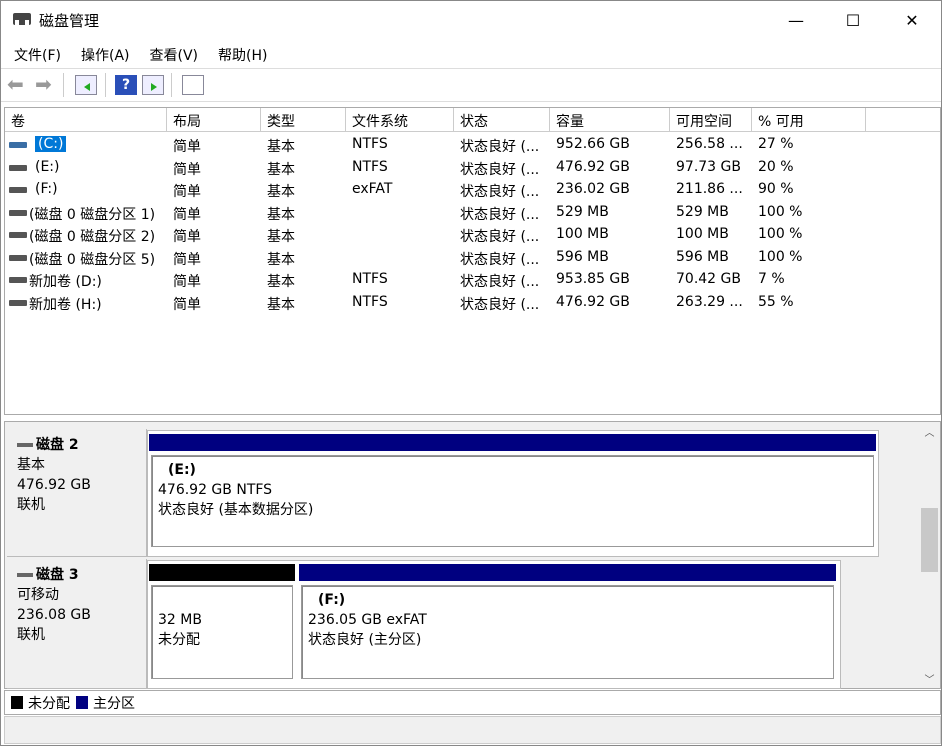 The height and width of the screenshot is (746, 942). What do you see at coordinates (99, 54) in the screenshot?
I see `menu-action: 操作(A)` at bounding box center [99, 54].